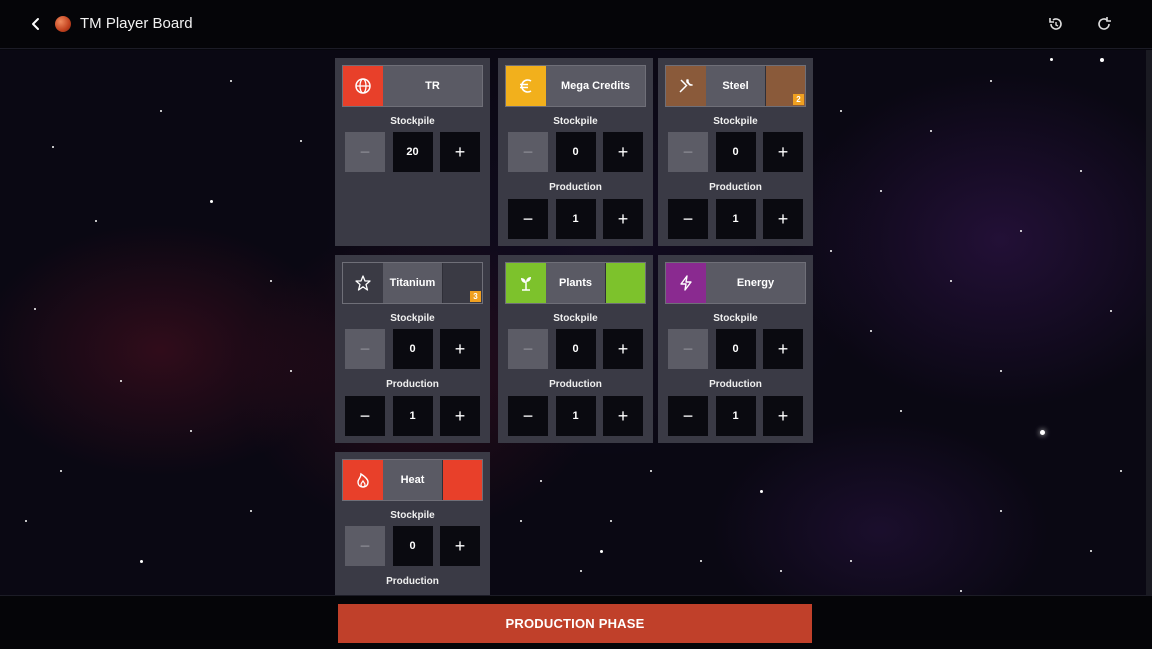  I want to click on stockpile-value: 20, so click(412, 152).